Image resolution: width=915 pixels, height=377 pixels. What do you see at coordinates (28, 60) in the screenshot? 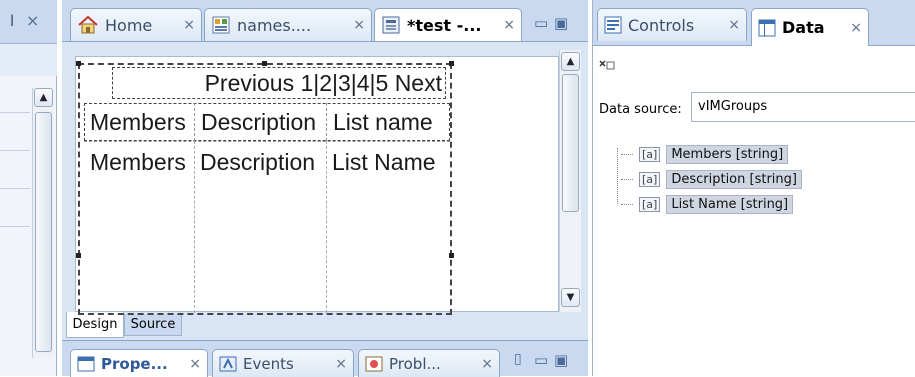
I see `left-panel-toolbar` at bounding box center [28, 60].